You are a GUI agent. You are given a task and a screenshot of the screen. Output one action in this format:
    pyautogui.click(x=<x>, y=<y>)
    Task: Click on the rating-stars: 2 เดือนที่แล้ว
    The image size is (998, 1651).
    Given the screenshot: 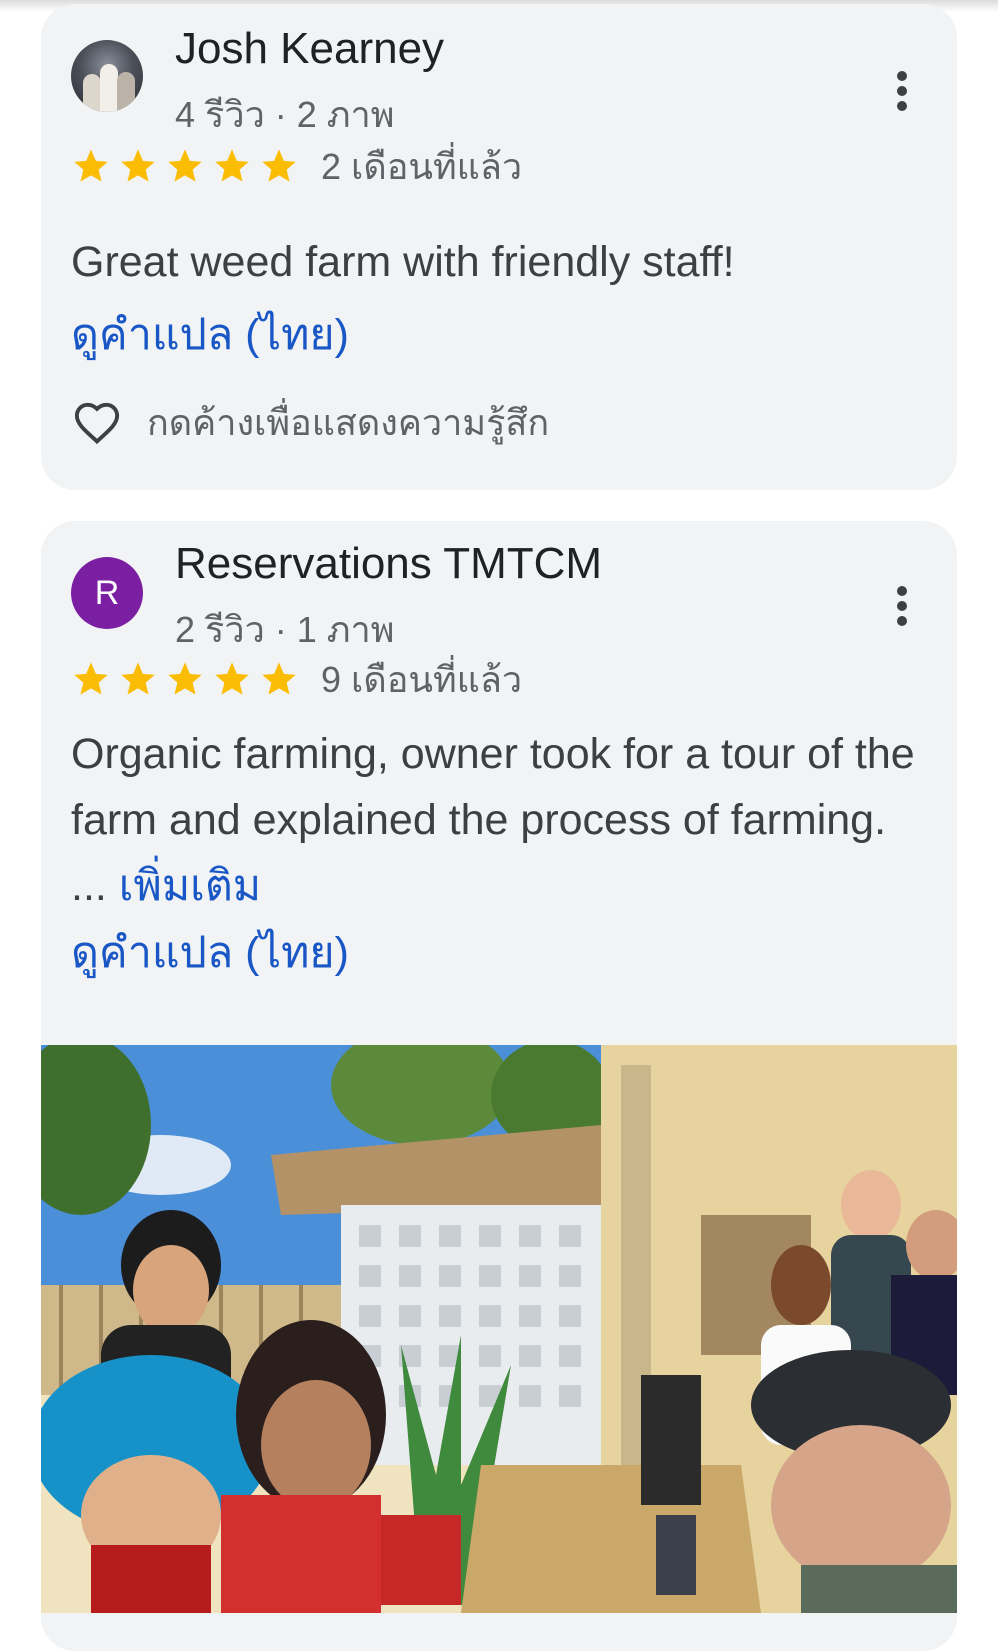 What is the action you would take?
    pyautogui.click(x=296, y=166)
    